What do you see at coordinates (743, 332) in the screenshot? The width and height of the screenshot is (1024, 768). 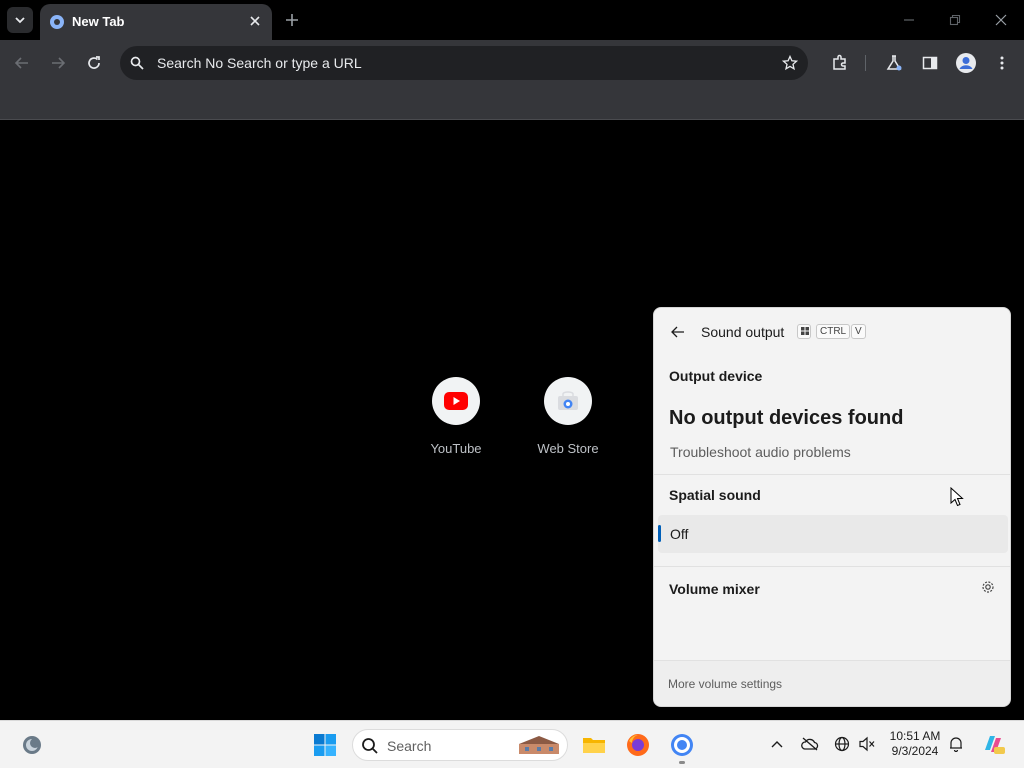 I see `flyout-title: Sound output` at bounding box center [743, 332].